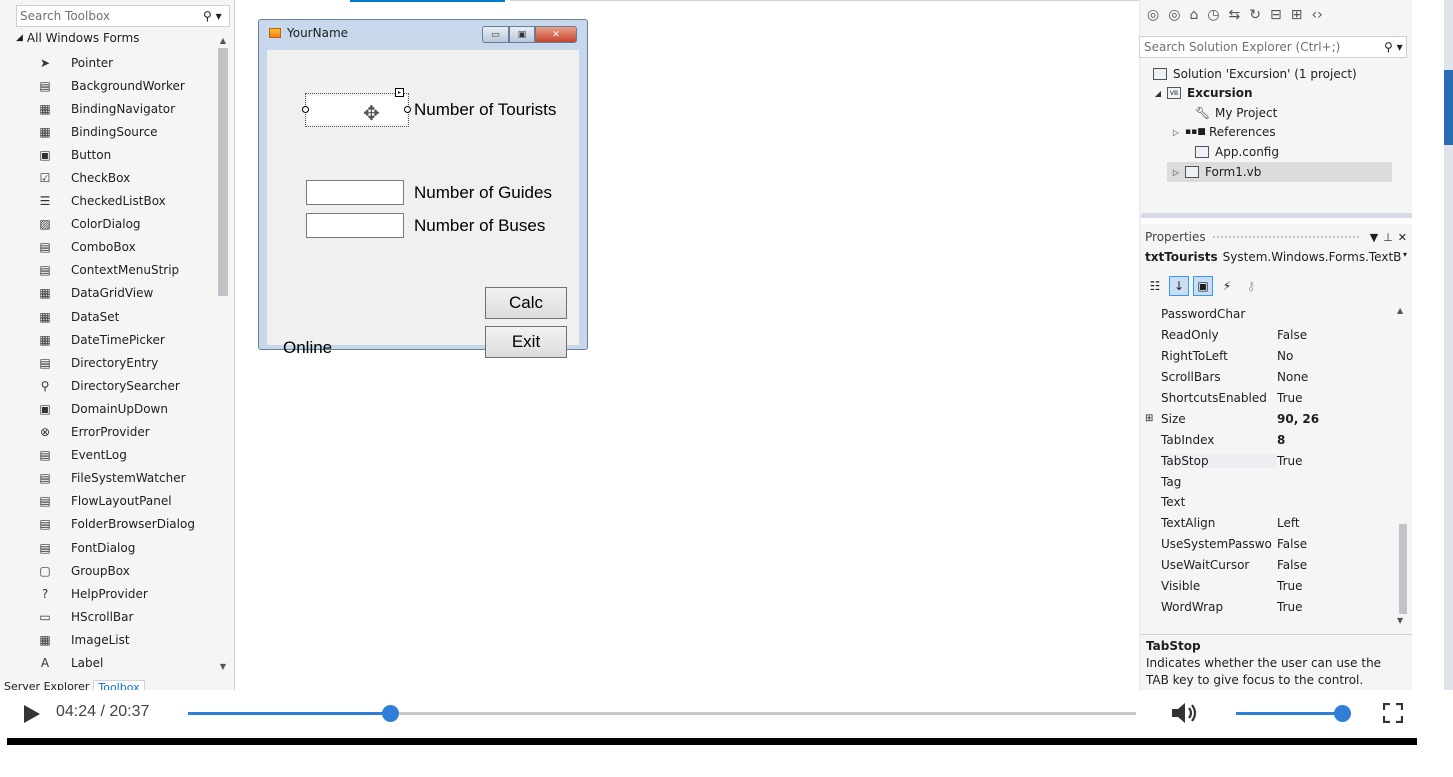 The height and width of the screenshot is (777, 1453). Describe the element at coordinates (1337, 356) in the screenshot. I see `property-value: No` at that location.